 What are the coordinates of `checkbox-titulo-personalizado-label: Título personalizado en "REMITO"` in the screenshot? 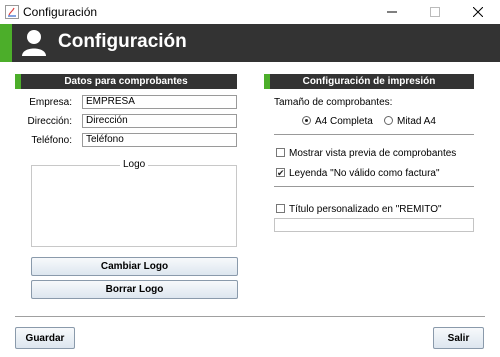 It's located at (365, 209).